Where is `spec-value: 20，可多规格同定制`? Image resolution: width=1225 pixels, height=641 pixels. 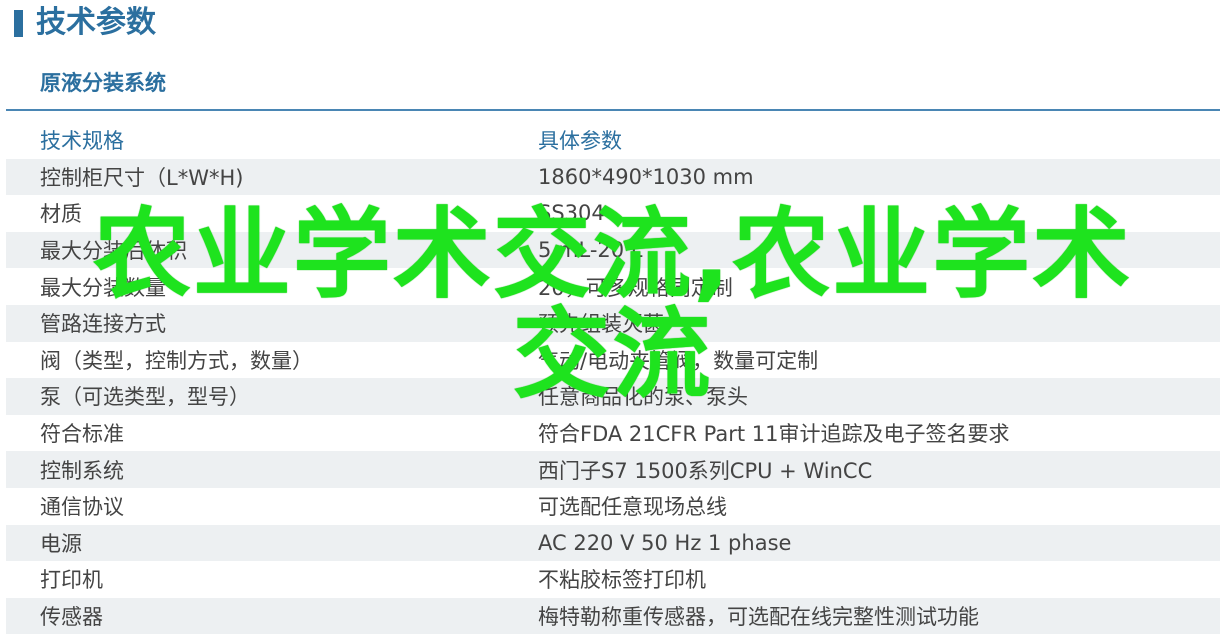
spec-value: 20，可多规格同定制 is located at coordinates (635, 287).